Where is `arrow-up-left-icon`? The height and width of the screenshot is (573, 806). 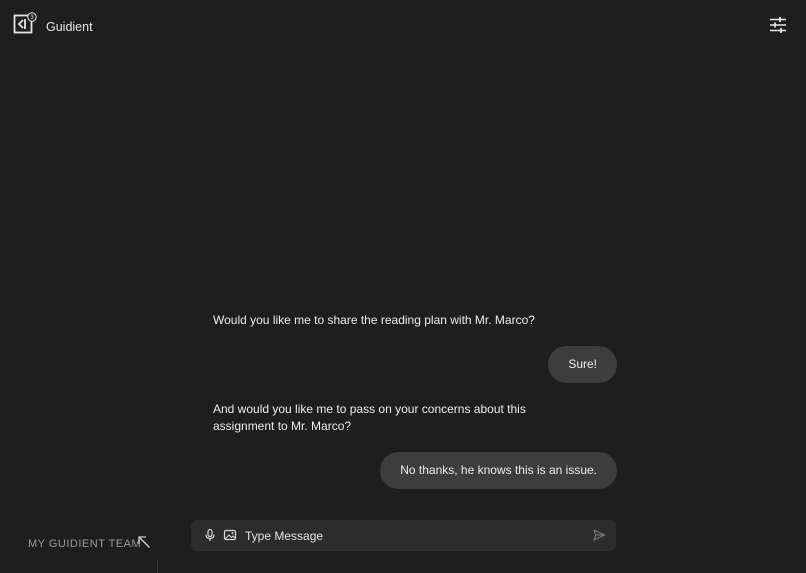 arrow-up-left-icon is located at coordinates (144, 542).